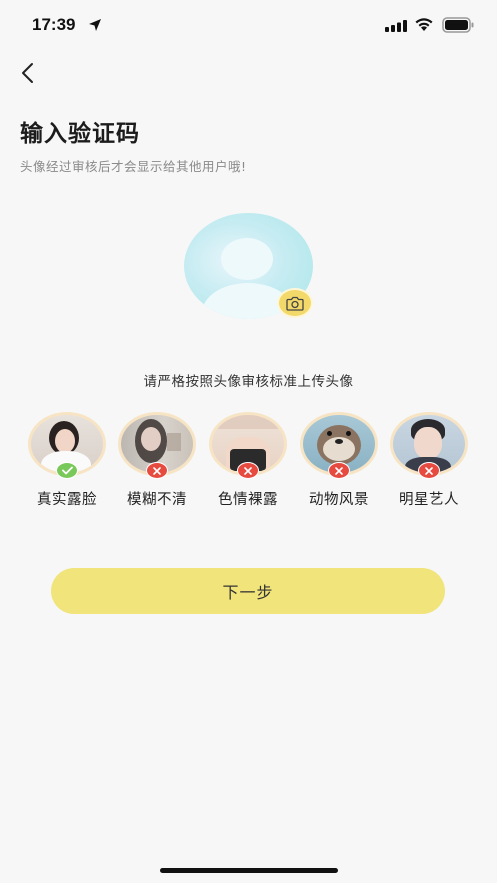 This screenshot has height=883, width=497. I want to click on example-blurry: 模糊不清, so click(157, 460).